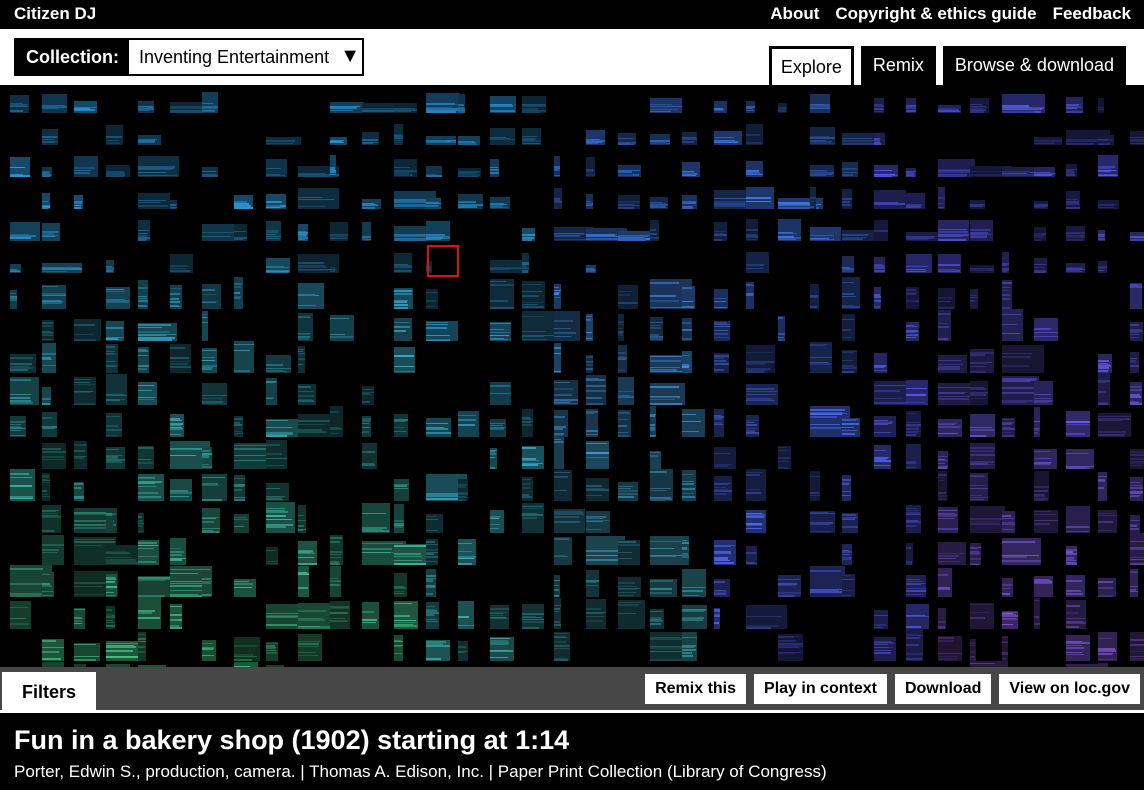 Image resolution: width=1144 pixels, height=790 pixels. Describe the element at coordinates (1069, 689) in the screenshot. I see `view-on-loc-button: View on loc.gov` at that location.